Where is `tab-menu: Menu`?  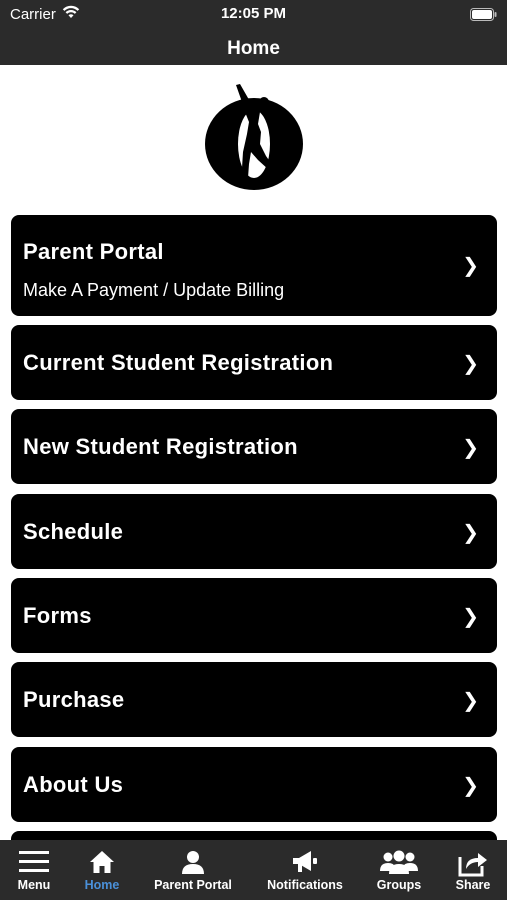 tab-menu: Menu is located at coordinates (34, 870).